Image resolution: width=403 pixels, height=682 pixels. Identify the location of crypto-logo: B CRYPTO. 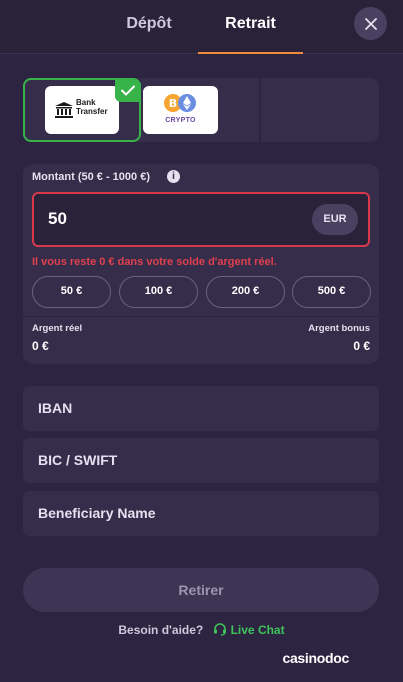
(180, 110).